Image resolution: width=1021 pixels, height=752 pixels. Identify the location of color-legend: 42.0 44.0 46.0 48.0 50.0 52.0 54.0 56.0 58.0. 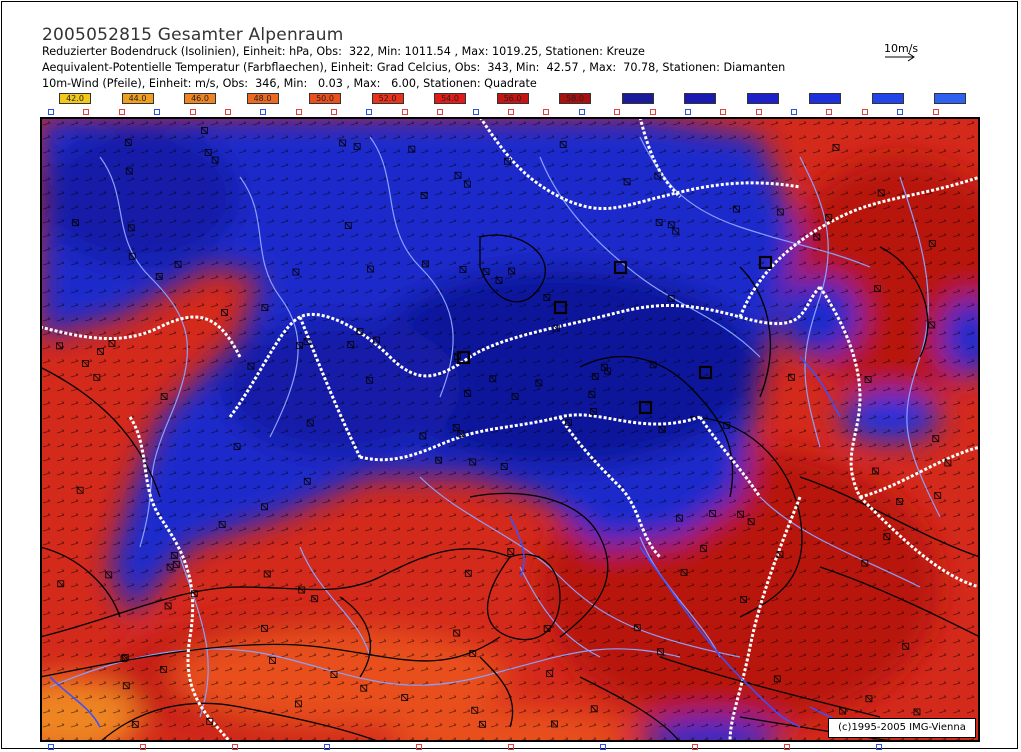
(510, 100).